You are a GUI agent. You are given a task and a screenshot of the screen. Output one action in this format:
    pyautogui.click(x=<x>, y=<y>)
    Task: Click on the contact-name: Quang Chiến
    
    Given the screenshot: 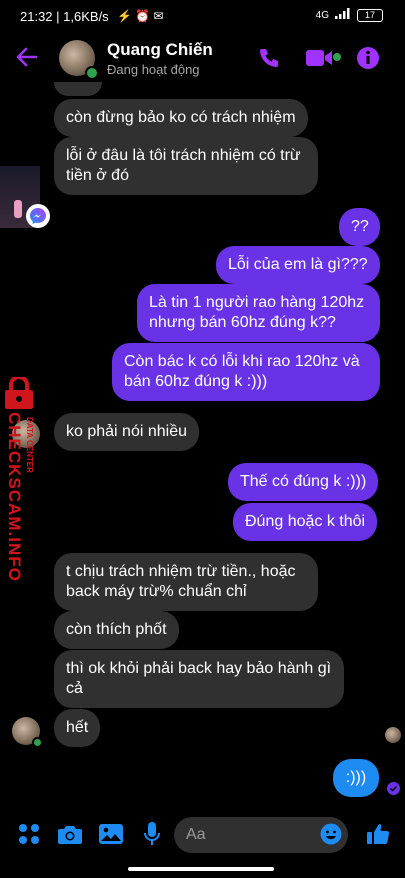 What is the action you would take?
    pyautogui.click(x=160, y=50)
    